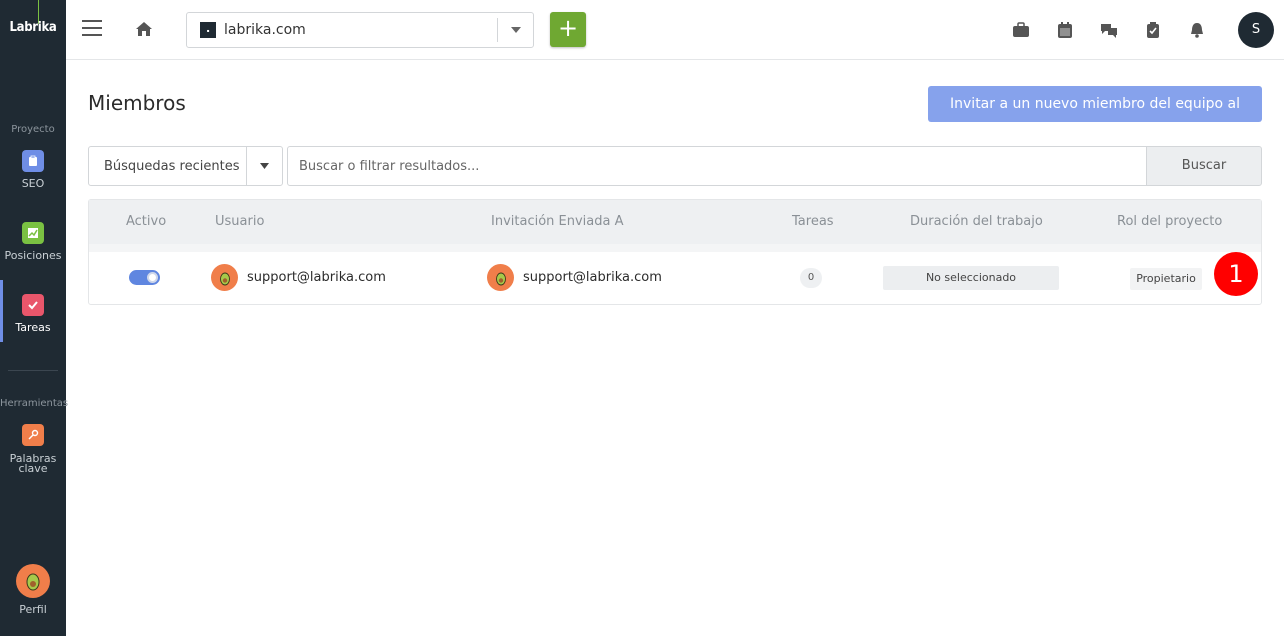  I want to click on site-favicon-icon: ▪, so click(208, 30).